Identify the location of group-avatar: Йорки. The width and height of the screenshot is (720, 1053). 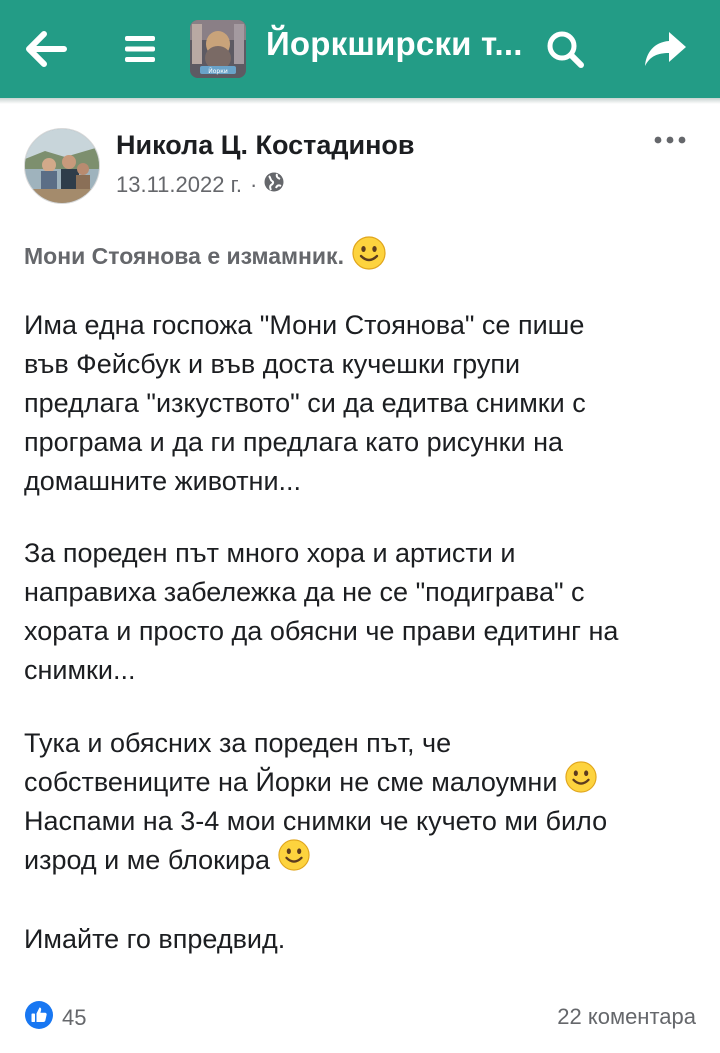
(218, 49).